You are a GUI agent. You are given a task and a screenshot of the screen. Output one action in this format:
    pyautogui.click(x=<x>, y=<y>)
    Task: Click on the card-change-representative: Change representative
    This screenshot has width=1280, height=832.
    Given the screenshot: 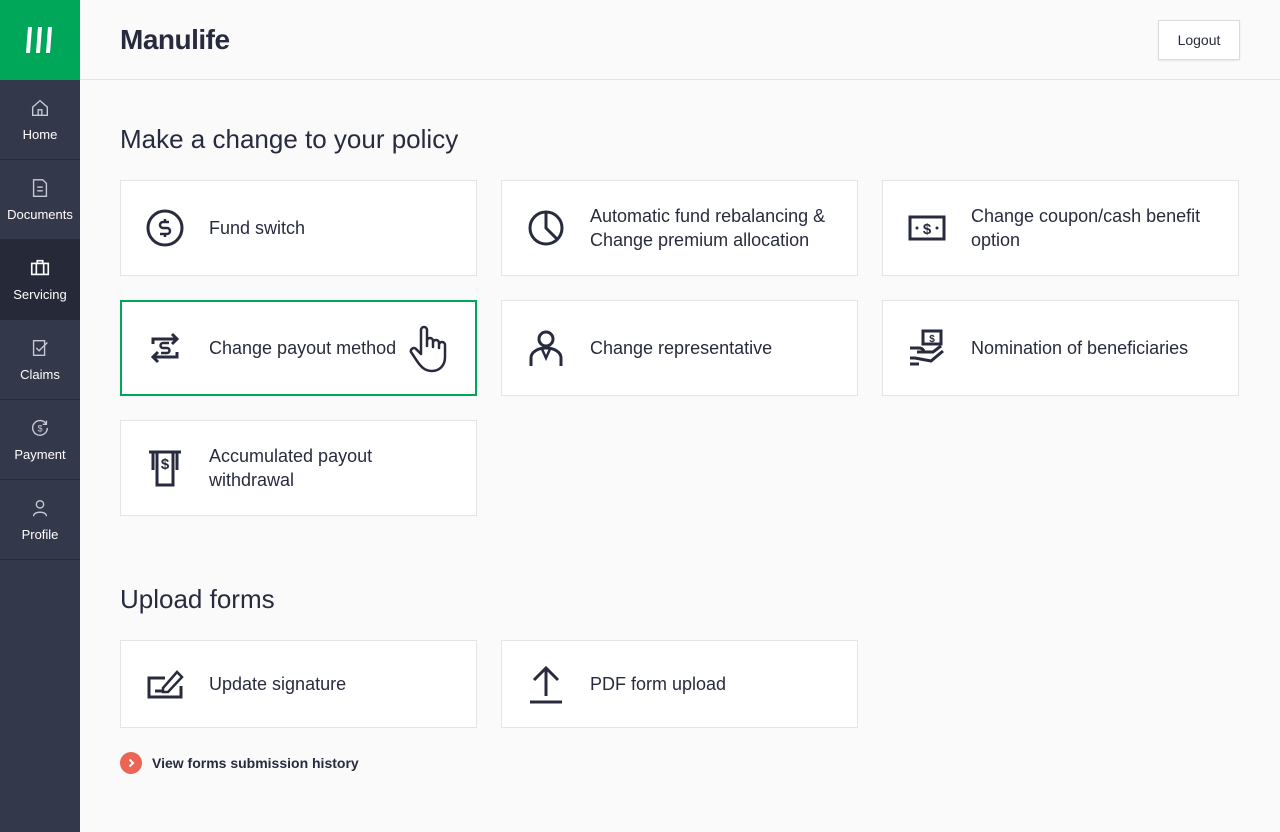 What is the action you would take?
    pyautogui.click(x=679, y=348)
    